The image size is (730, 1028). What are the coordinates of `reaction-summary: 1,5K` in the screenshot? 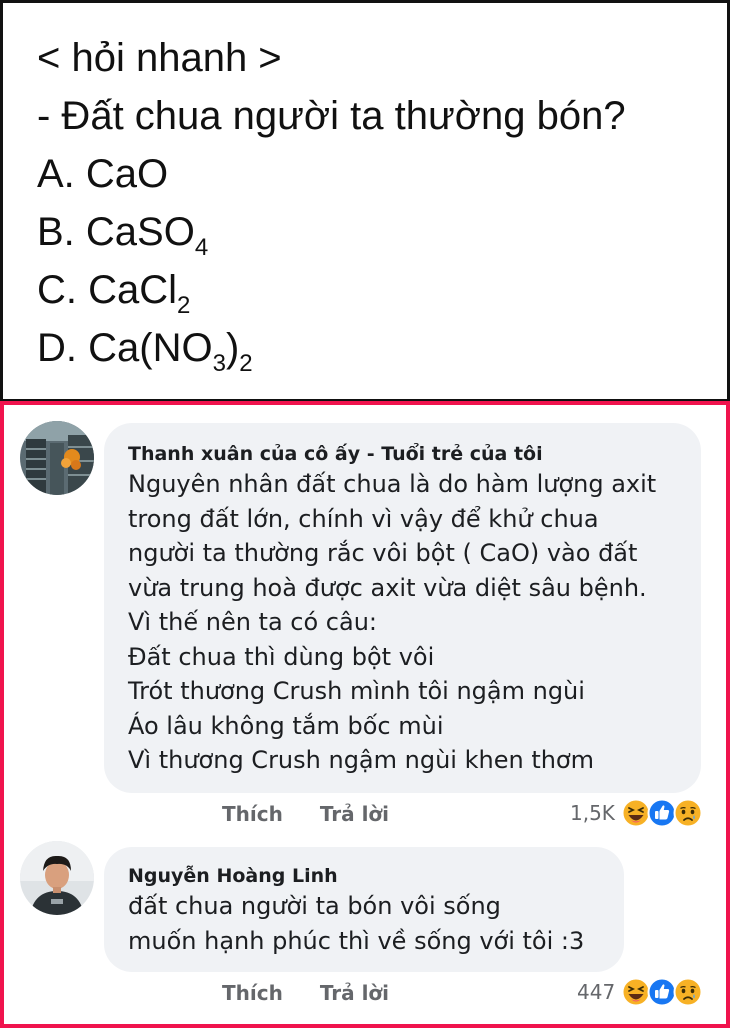 It's located at (636, 813).